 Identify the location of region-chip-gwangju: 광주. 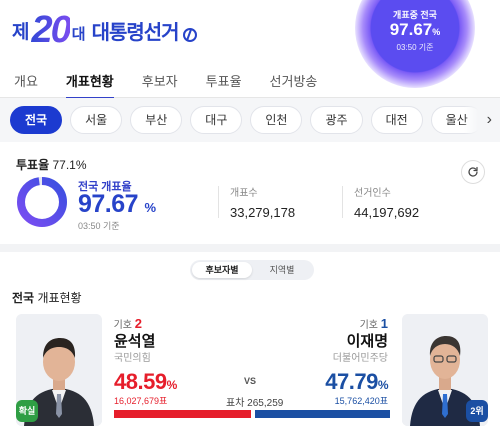
(336, 120).